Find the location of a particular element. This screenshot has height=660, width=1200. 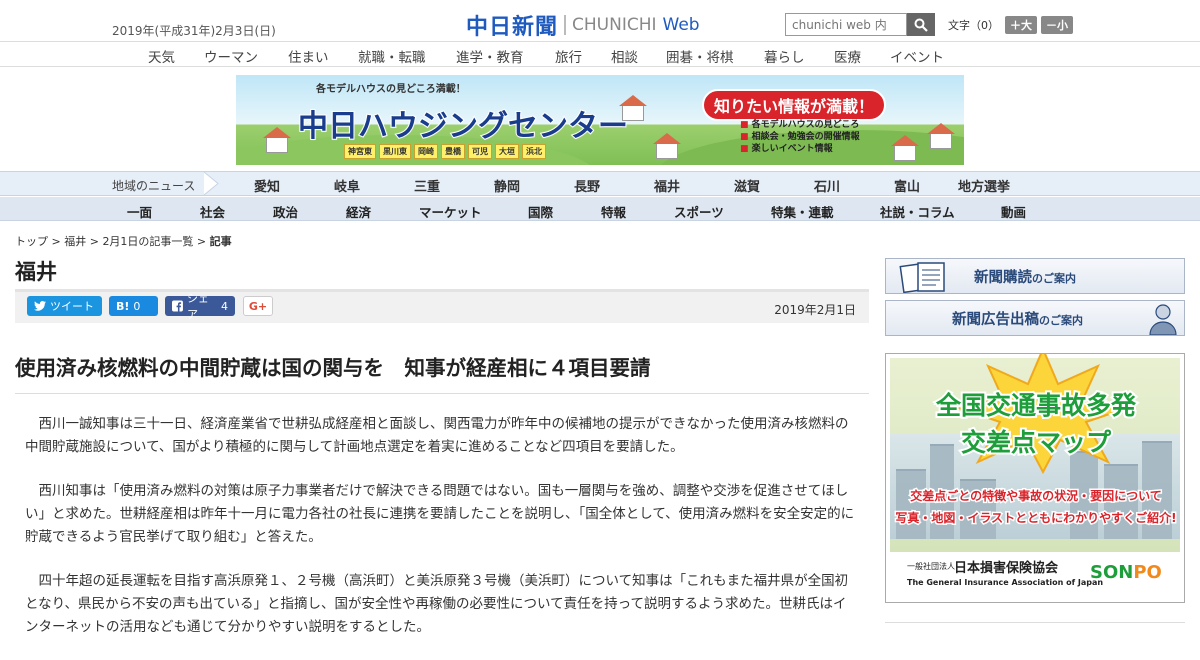

section-editorial: 社説・コラム is located at coordinates (917, 211).